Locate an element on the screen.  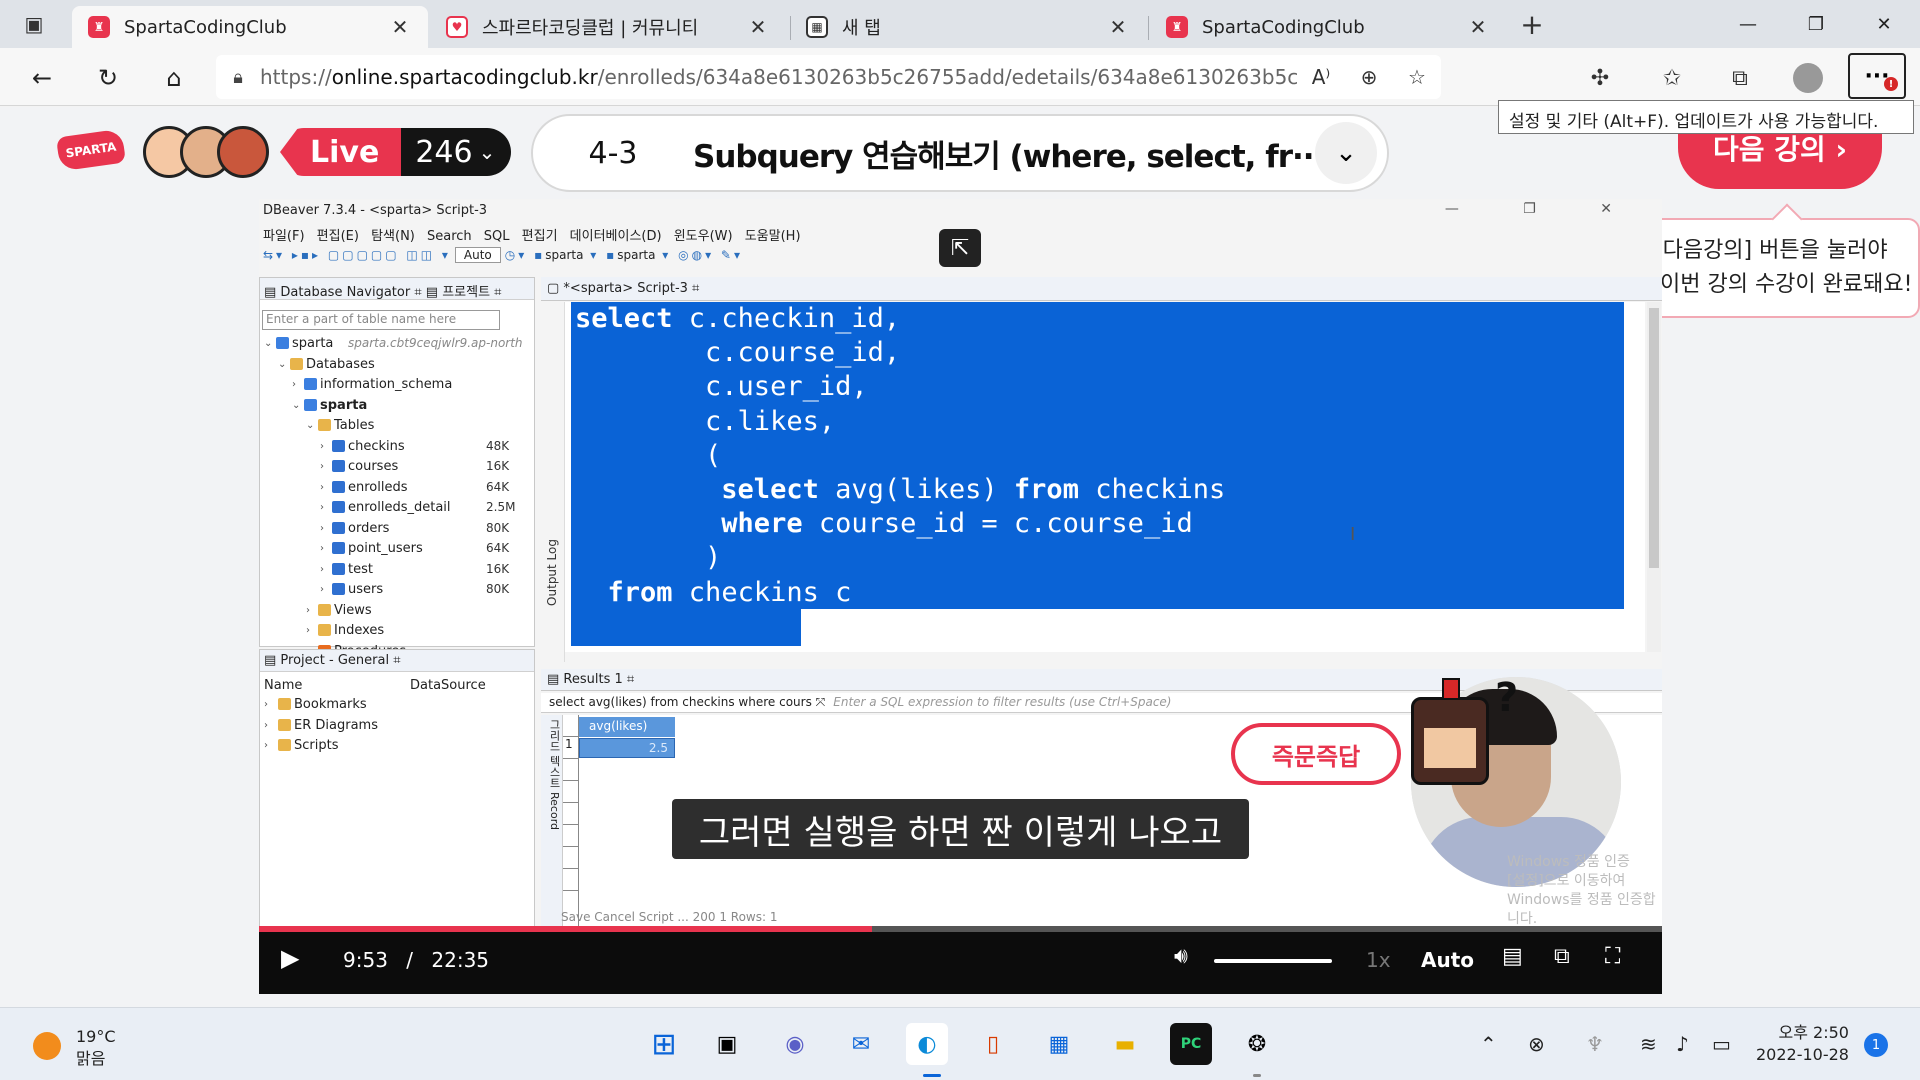
home-icon: ⌂ is located at coordinates (174, 78).